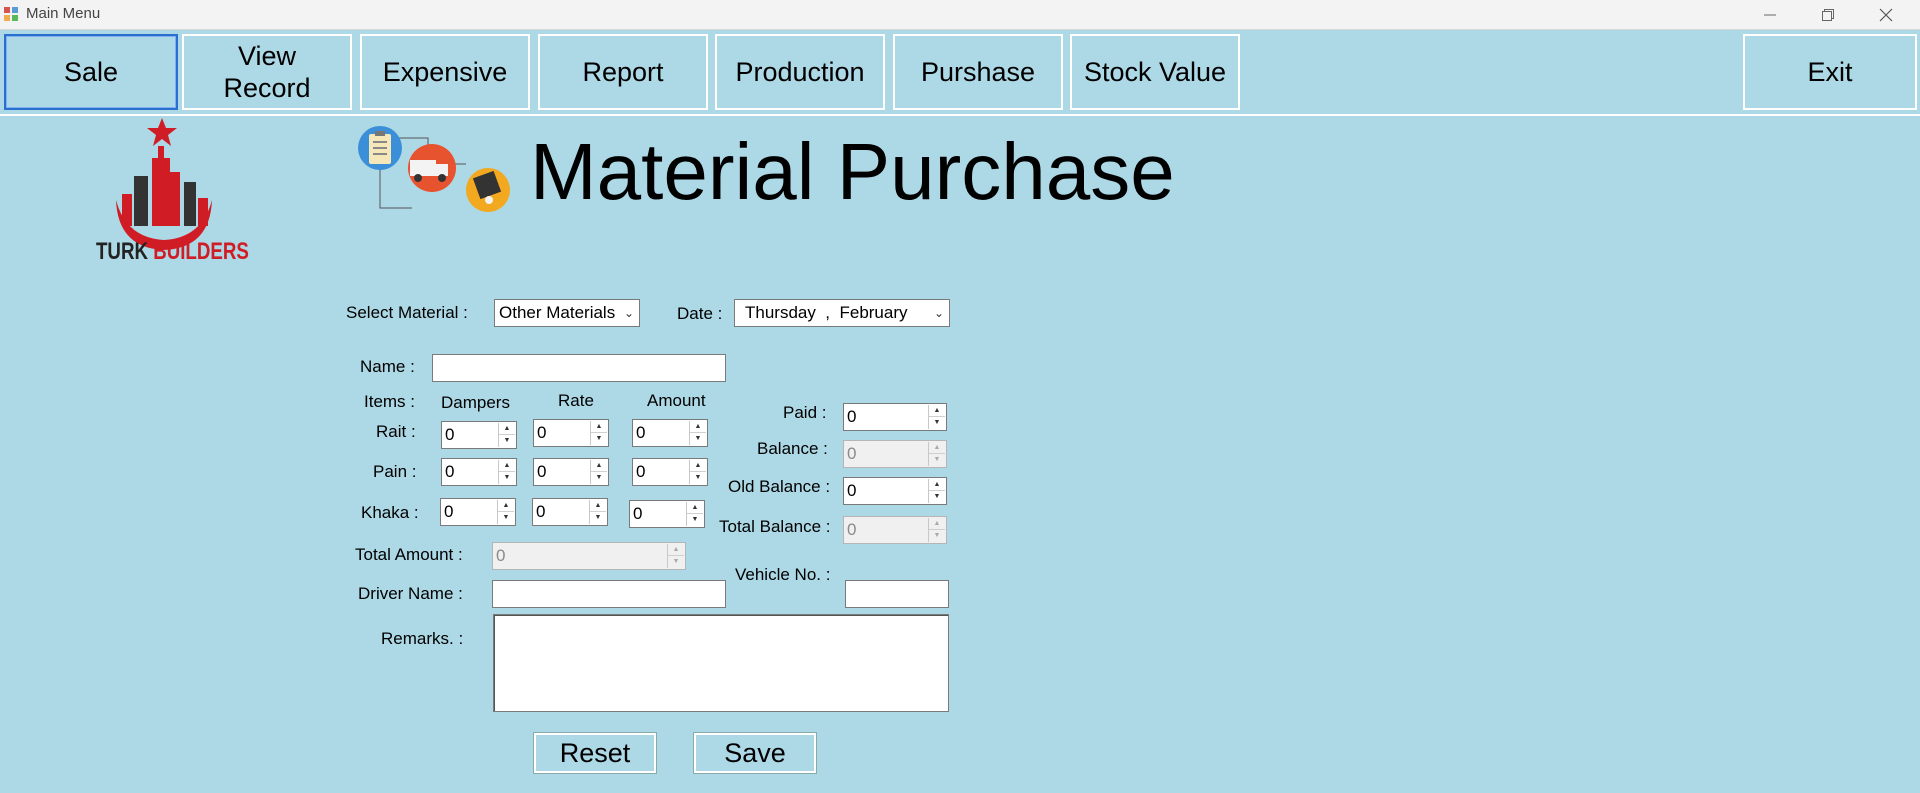 This screenshot has width=1920, height=793. Describe the element at coordinates (670, 472) in the screenshot. I see `pain-amount-input: 0 ▲ ▼` at that location.